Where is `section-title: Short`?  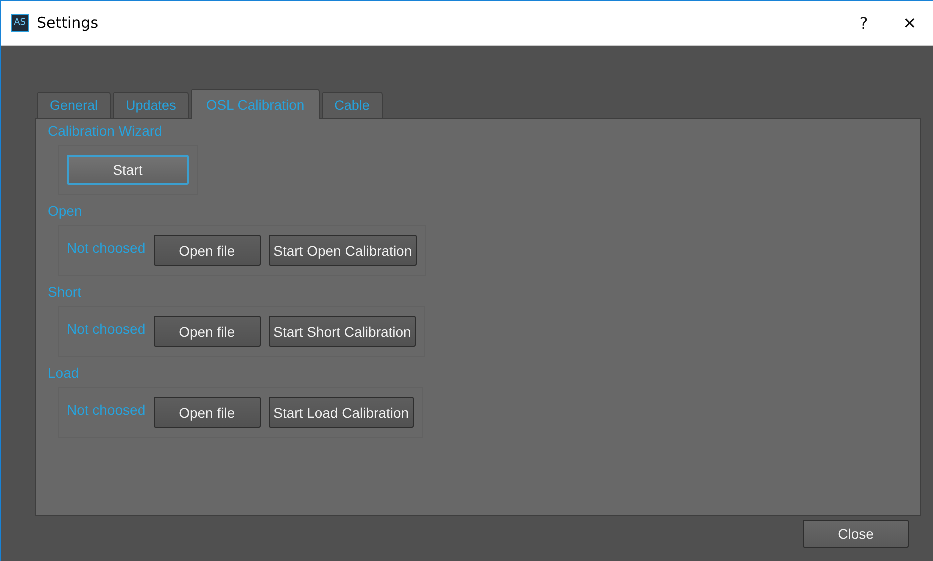
section-title: Short is located at coordinates (65, 292).